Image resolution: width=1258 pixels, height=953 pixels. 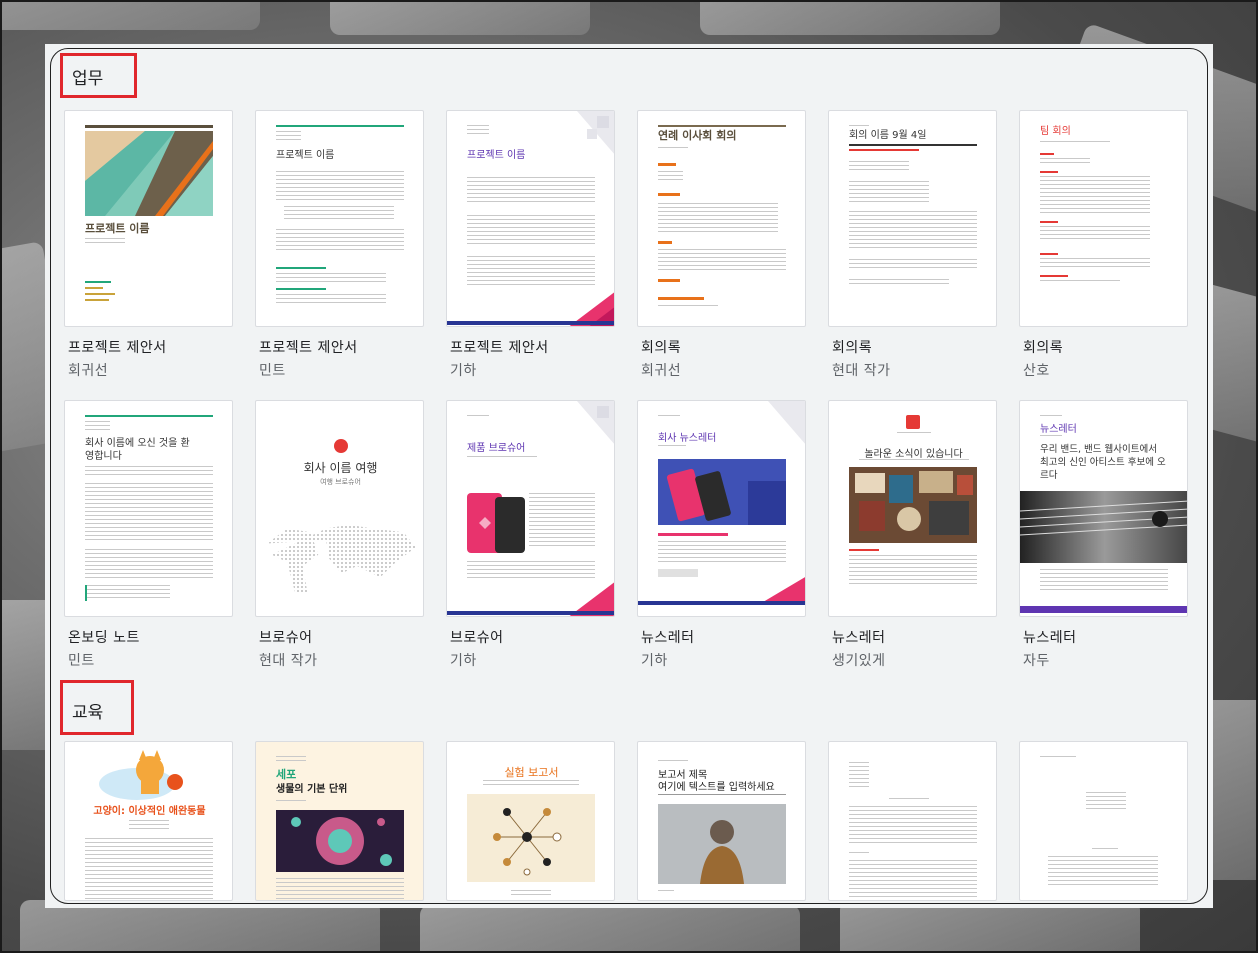 I want to click on template-card: 고양이: 이상적인 애완동물, so click(x=148, y=821).